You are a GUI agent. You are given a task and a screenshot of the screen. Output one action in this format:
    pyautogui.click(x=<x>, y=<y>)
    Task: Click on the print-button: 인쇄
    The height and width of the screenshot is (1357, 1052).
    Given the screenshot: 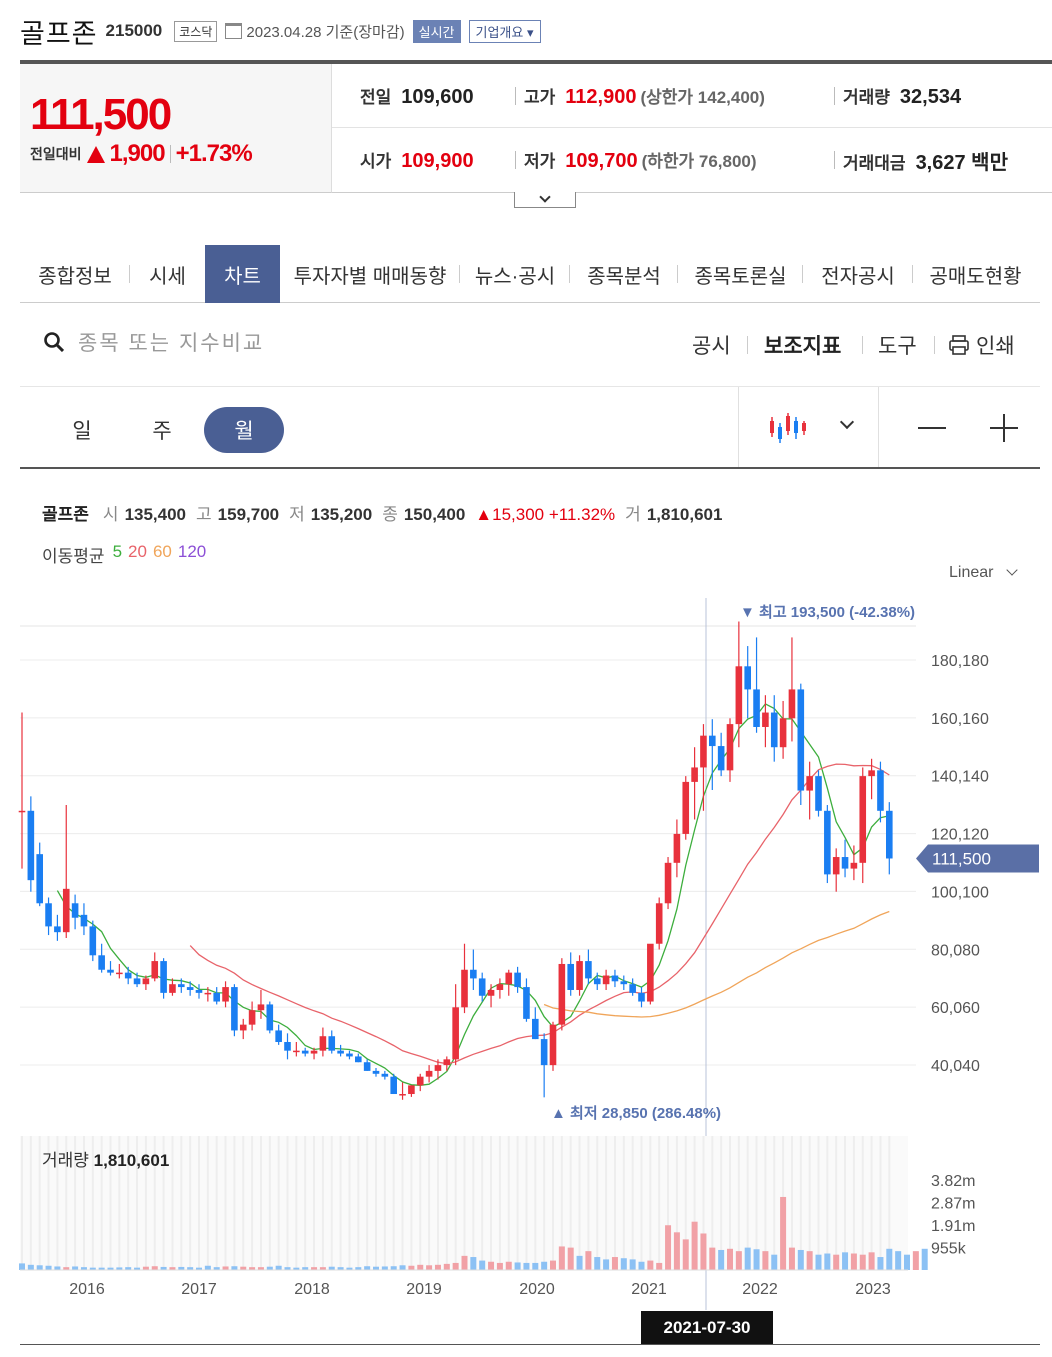 What is the action you would take?
    pyautogui.click(x=995, y=345)
    